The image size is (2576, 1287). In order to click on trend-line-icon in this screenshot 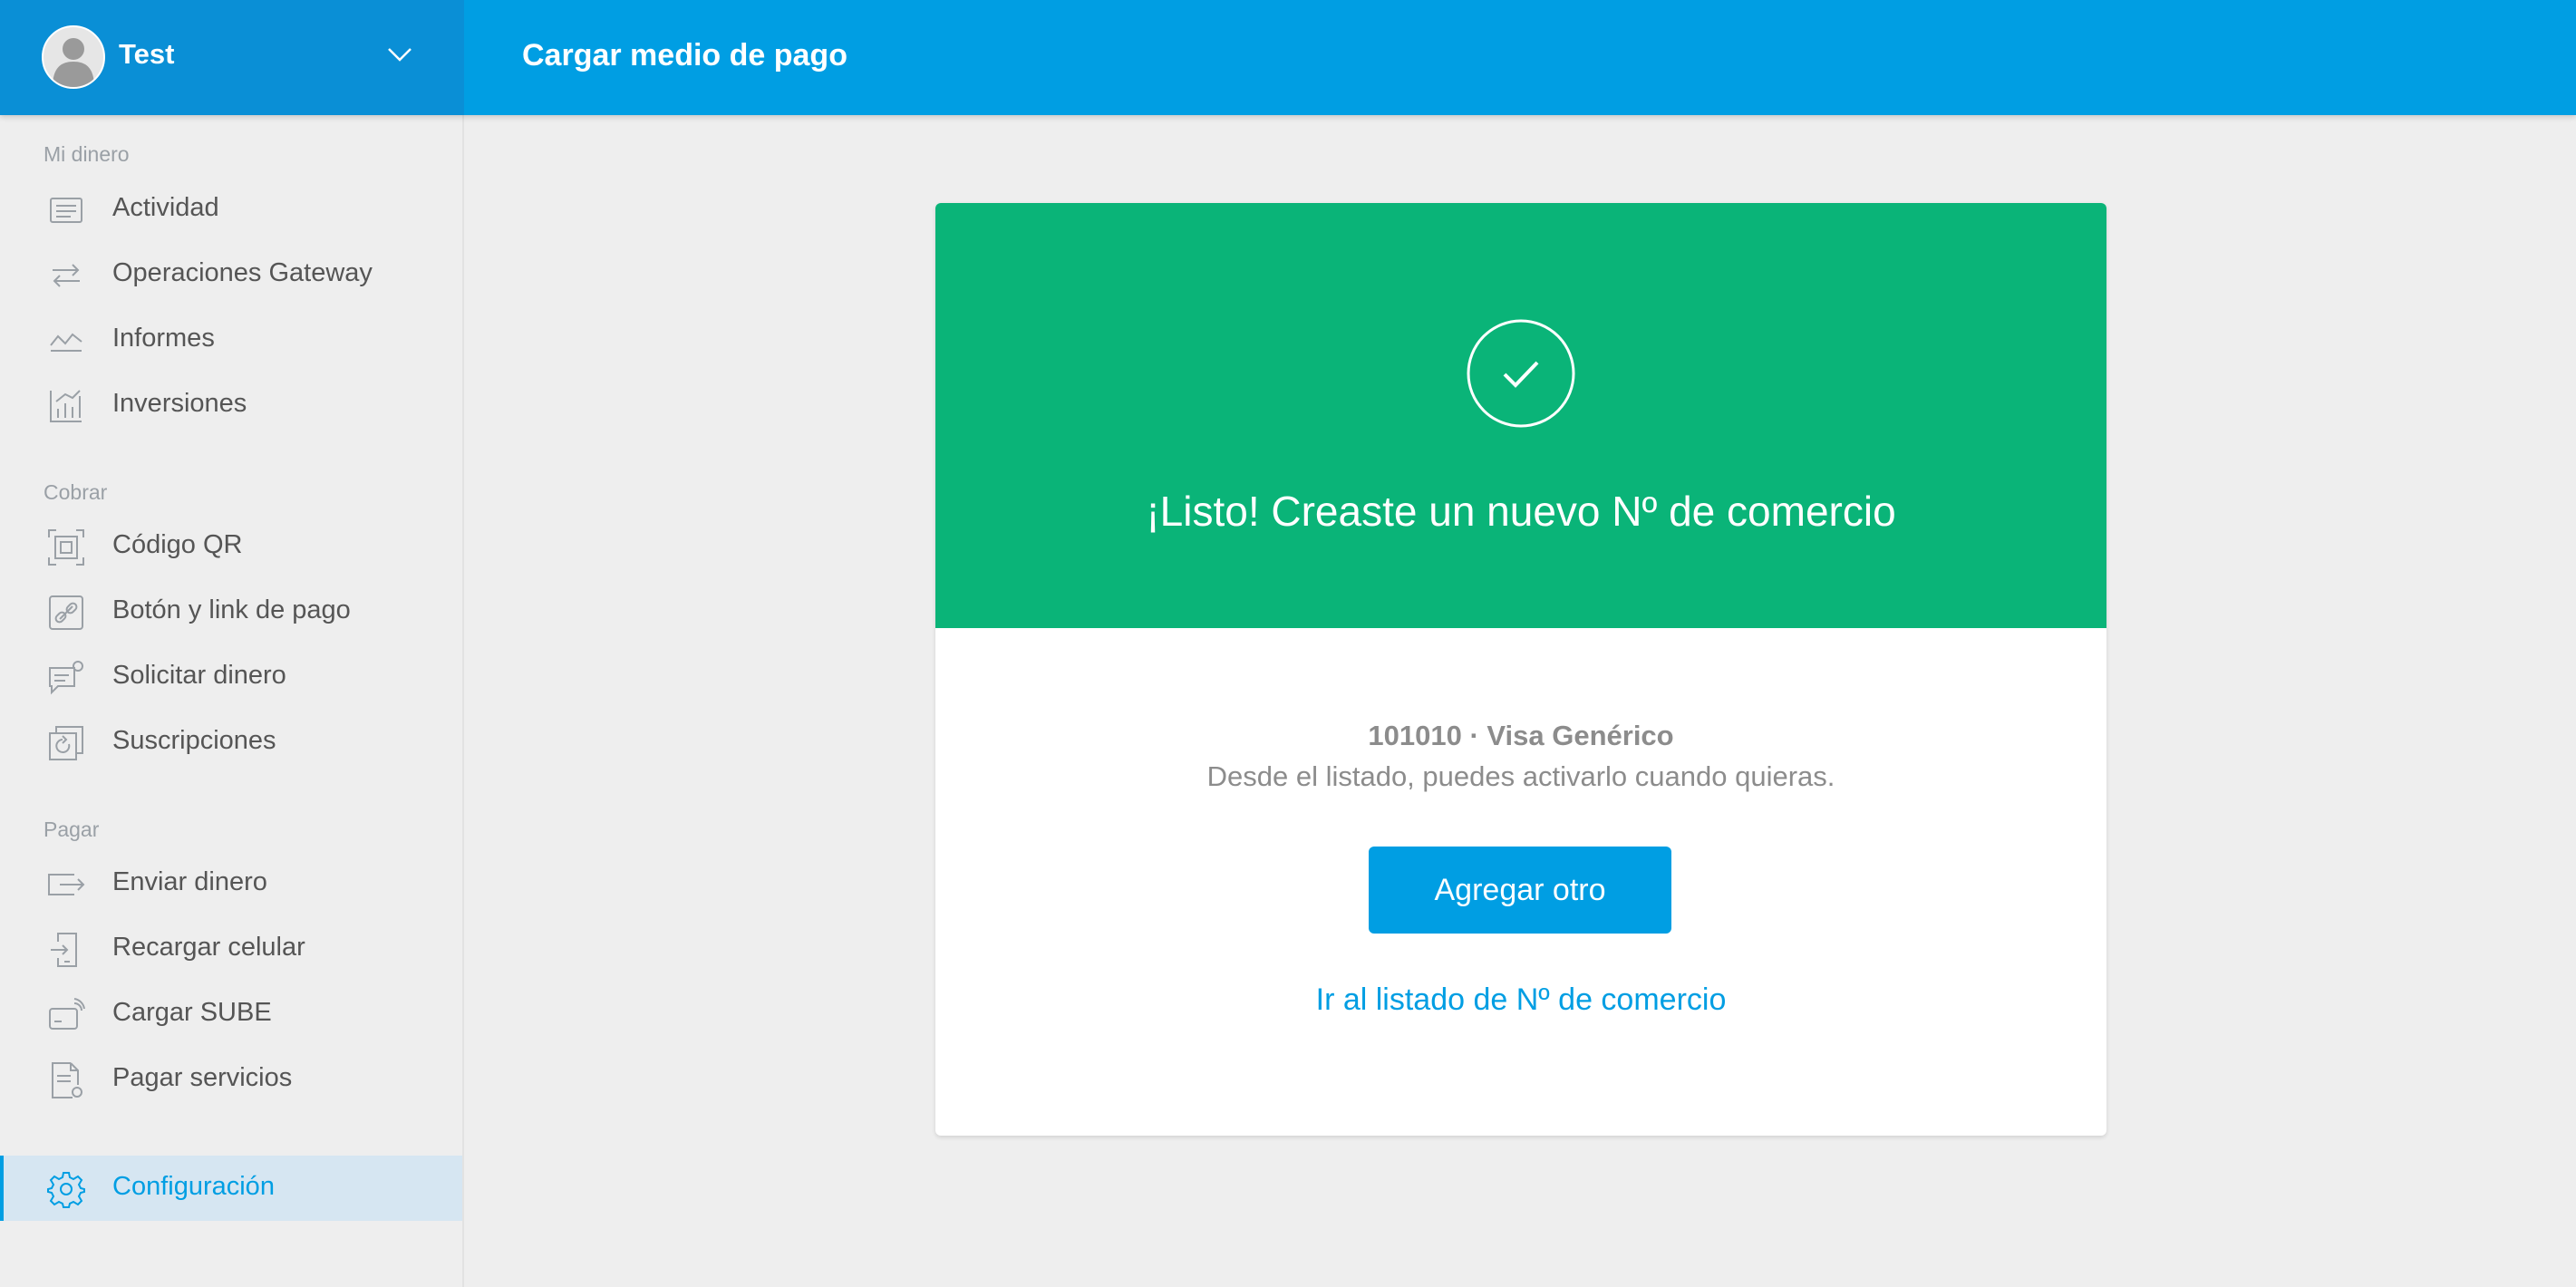, I will do `click(66, 341)`.